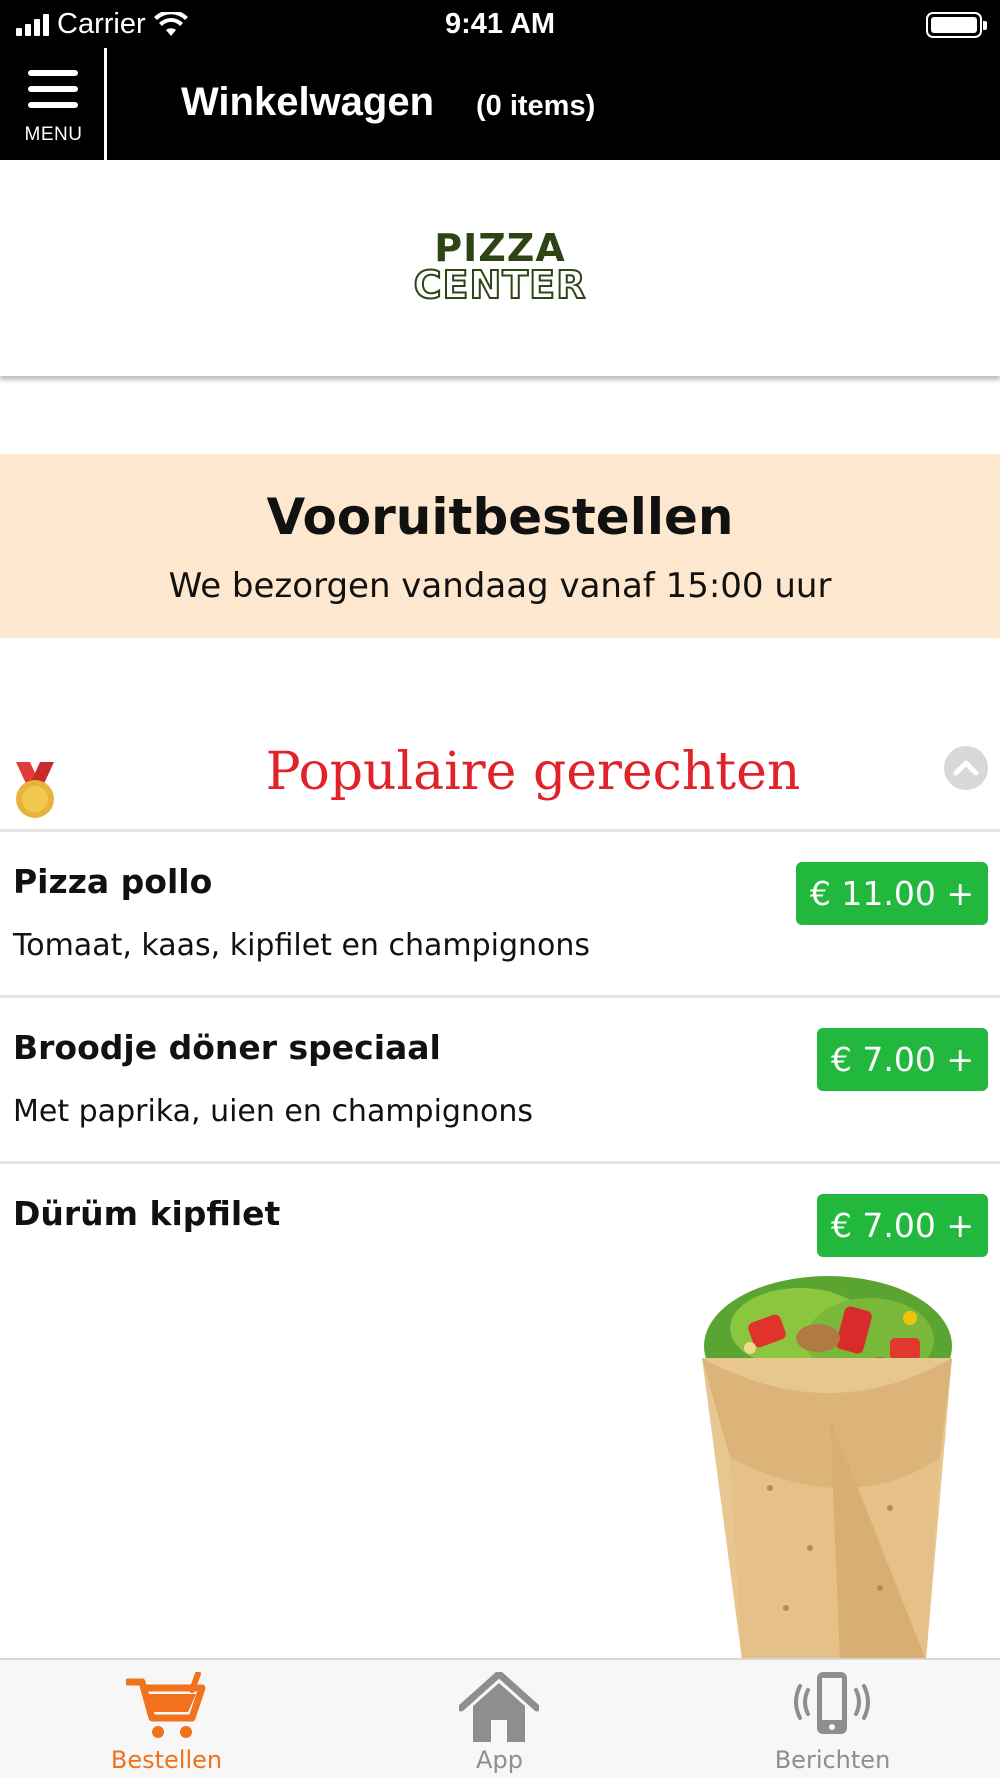 This screenshot has width=1000, height=1778. Describe the element at coordinates (302, 945) in the screenshot. I see `item-description: Tomaat, kaas, kipfilet en champignons` at that location.